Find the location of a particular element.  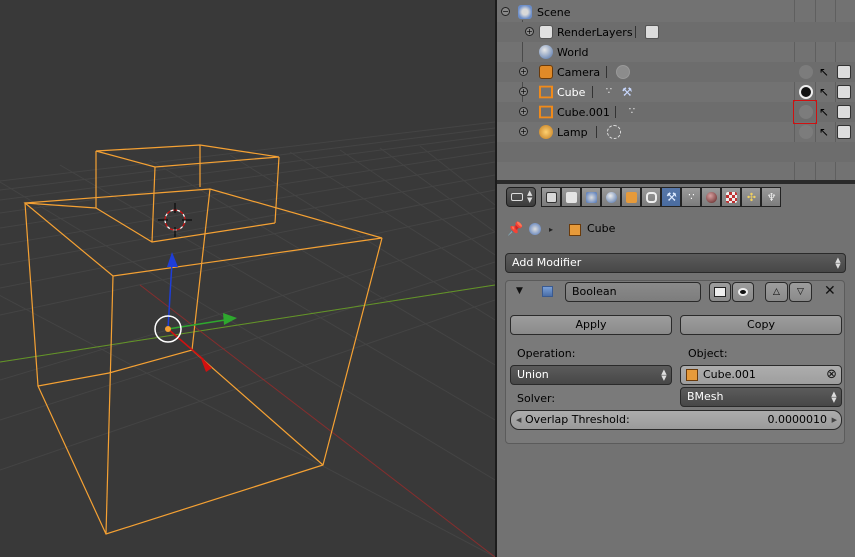

viewport-toggle-button is located at coordinates (743, 292).